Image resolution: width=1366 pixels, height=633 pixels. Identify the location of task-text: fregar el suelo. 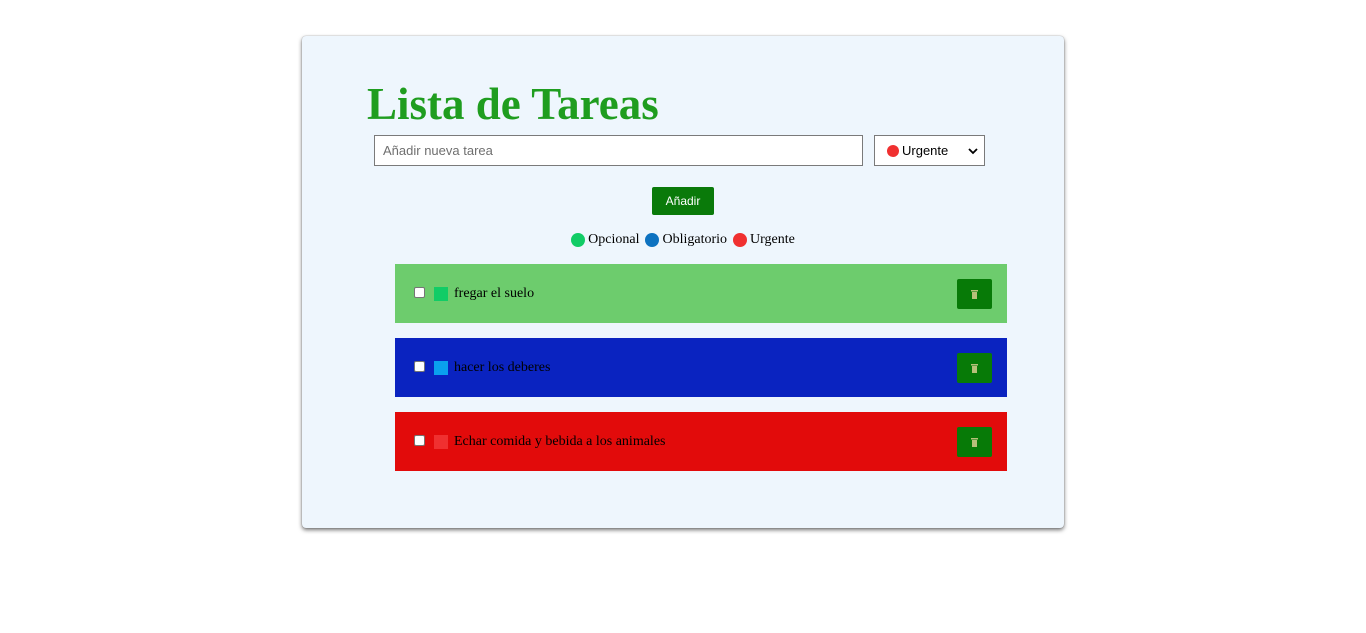
(494, 293).